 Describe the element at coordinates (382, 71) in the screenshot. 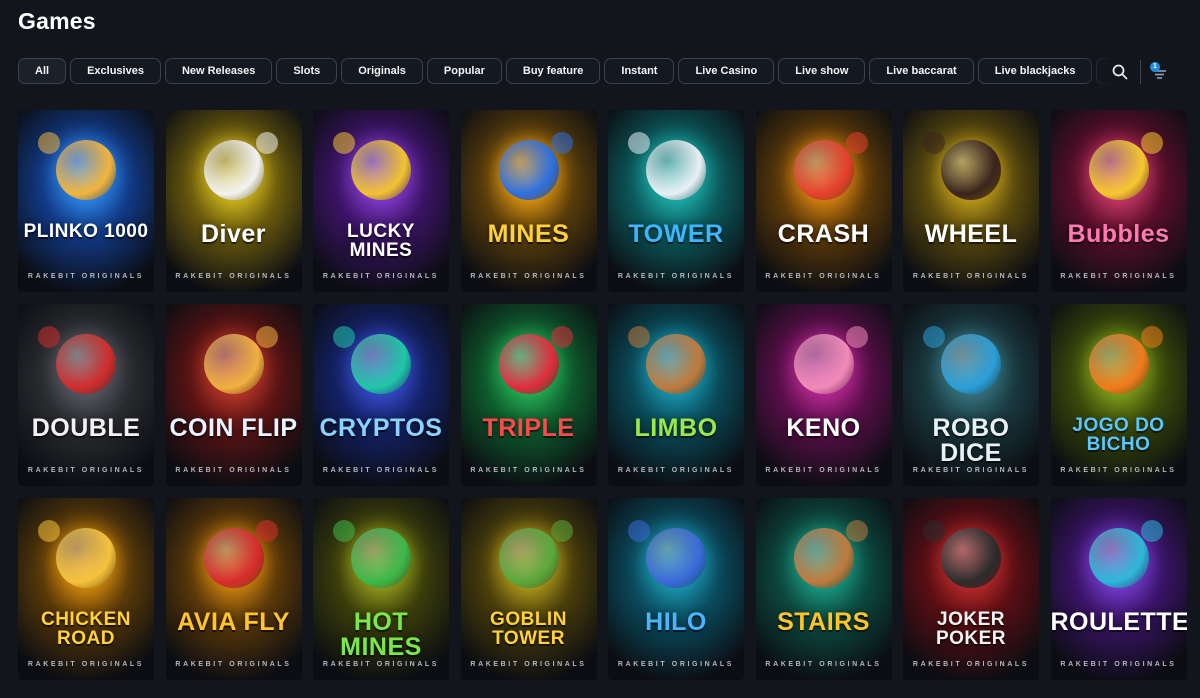

I see `filter-chip: Originals` at that location.